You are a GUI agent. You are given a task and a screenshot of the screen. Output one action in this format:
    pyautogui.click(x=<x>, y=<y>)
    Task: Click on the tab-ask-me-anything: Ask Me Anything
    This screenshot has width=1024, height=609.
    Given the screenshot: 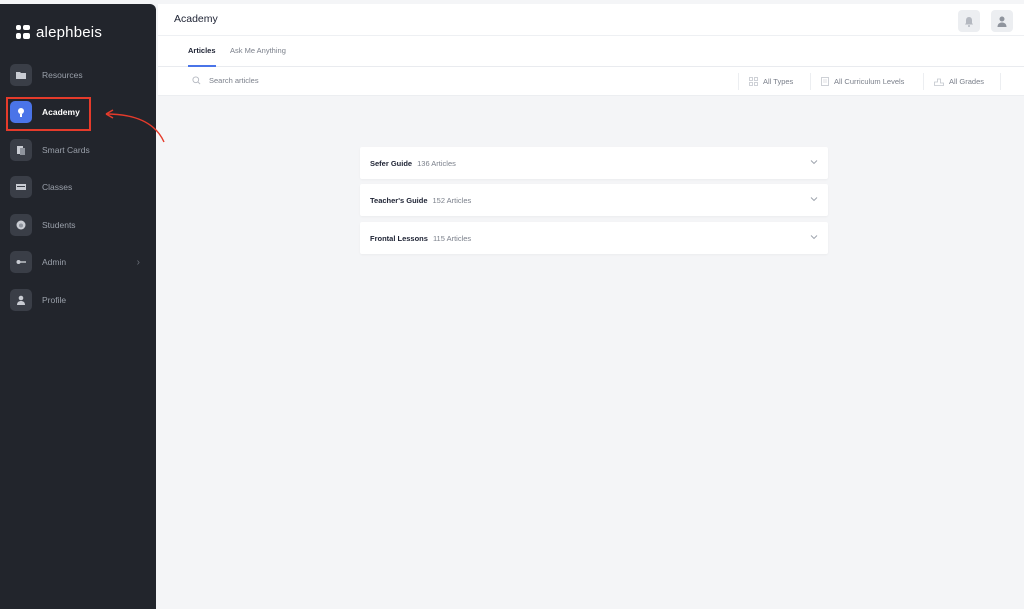 What is the action you would take?
    pyautogui.click(x=258, y=50)
    